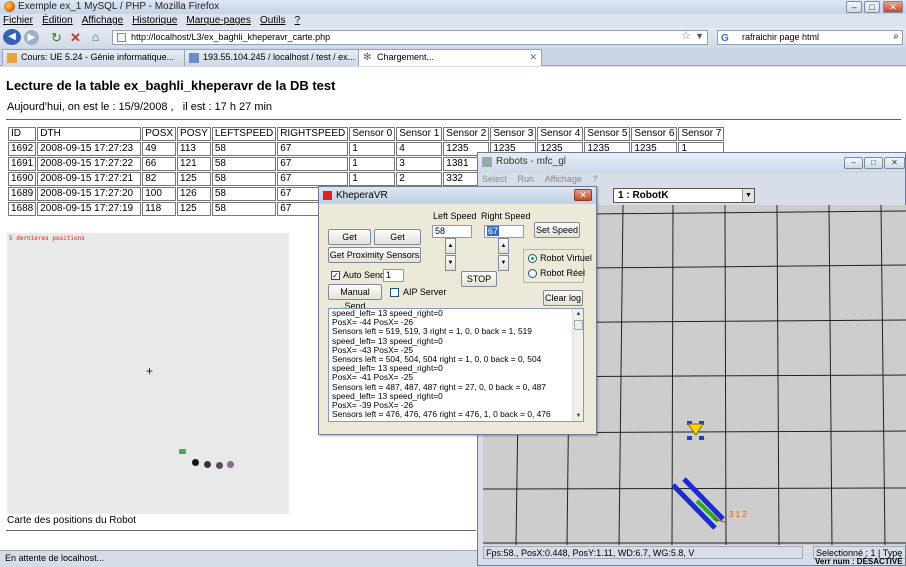  What do you see at coordinates (89, 209) in the screenshot?
I see `table-cell: 2008-09-15 17:27:19` at bounding box center [89, 209].